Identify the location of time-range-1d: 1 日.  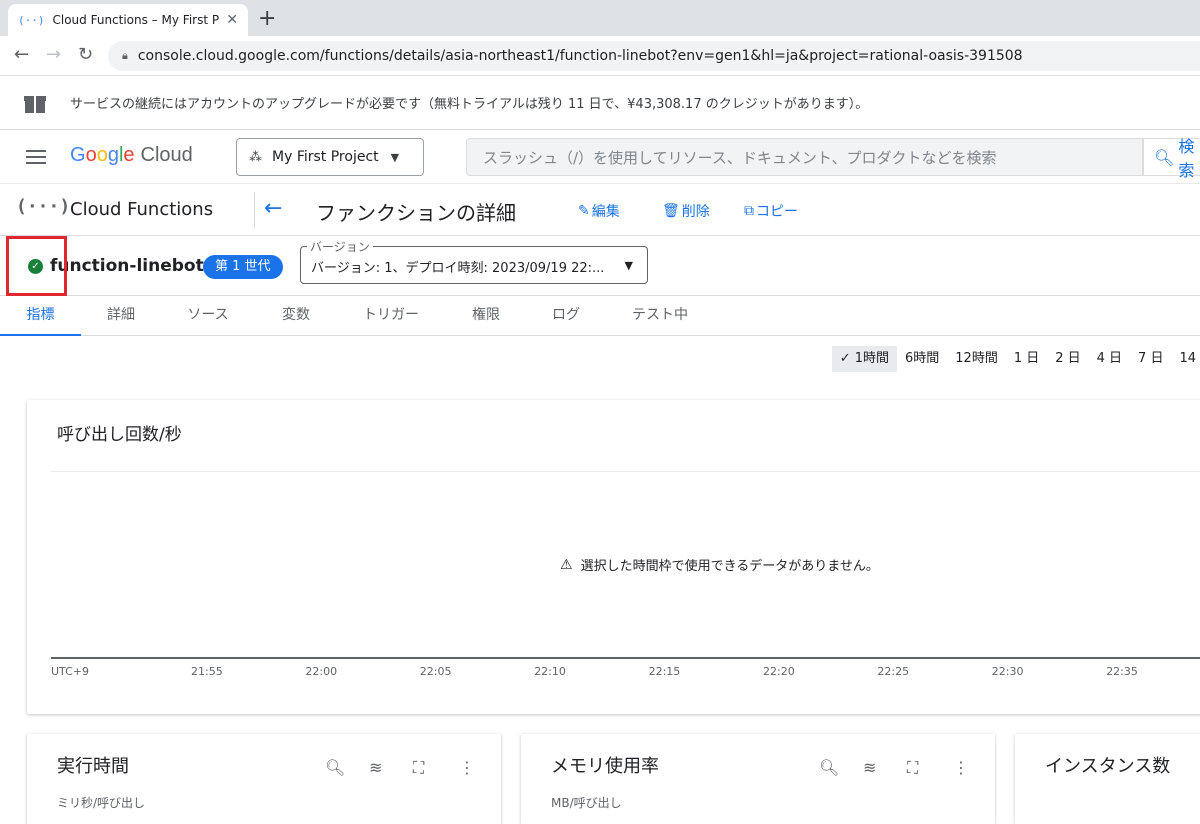
(1026, 359).